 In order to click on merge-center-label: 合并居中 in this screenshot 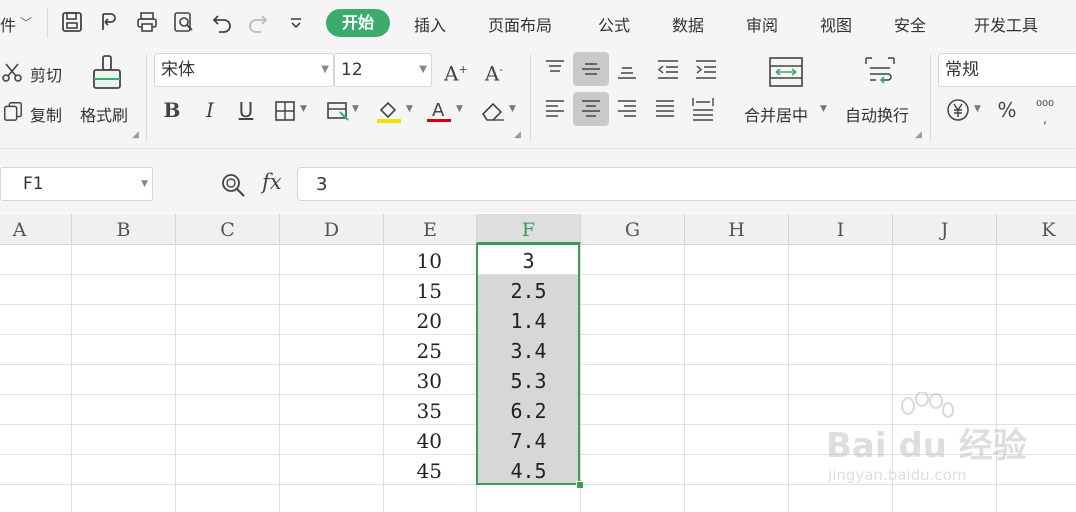, I will do `click(776, 114)`.